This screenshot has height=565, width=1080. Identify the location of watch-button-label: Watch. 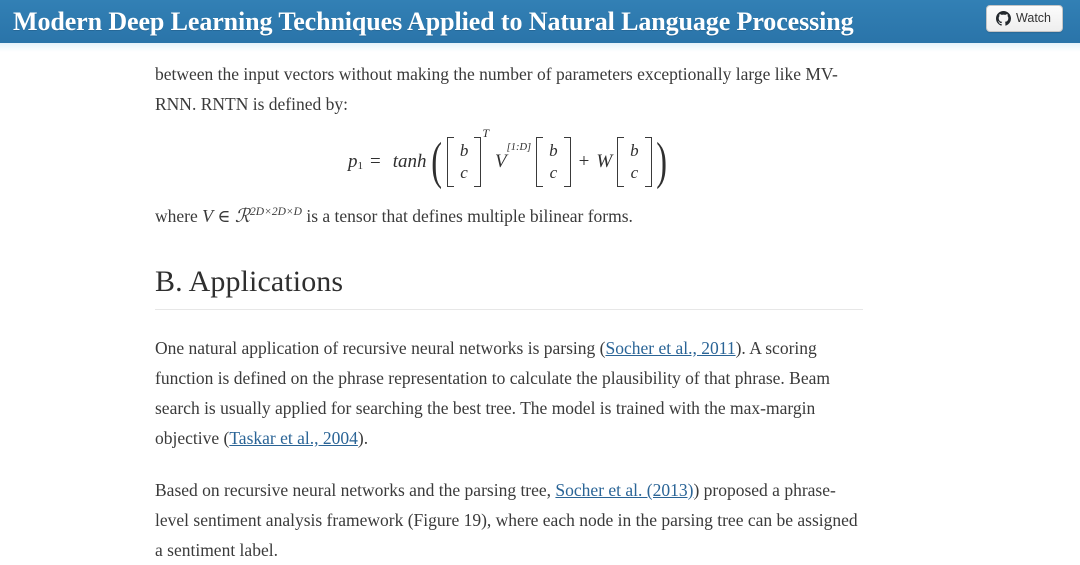
(1033, 18).